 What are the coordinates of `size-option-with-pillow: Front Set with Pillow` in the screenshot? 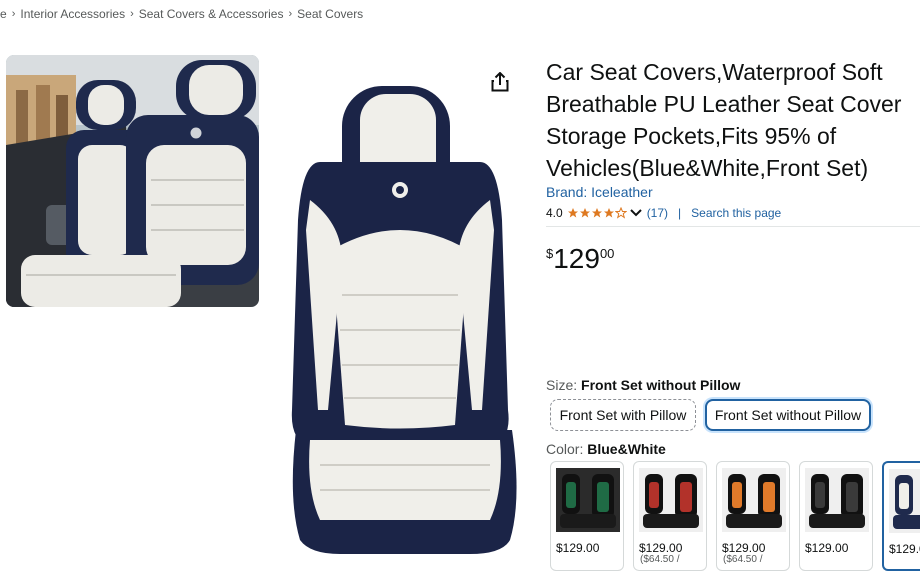 It's located at (623, 415).